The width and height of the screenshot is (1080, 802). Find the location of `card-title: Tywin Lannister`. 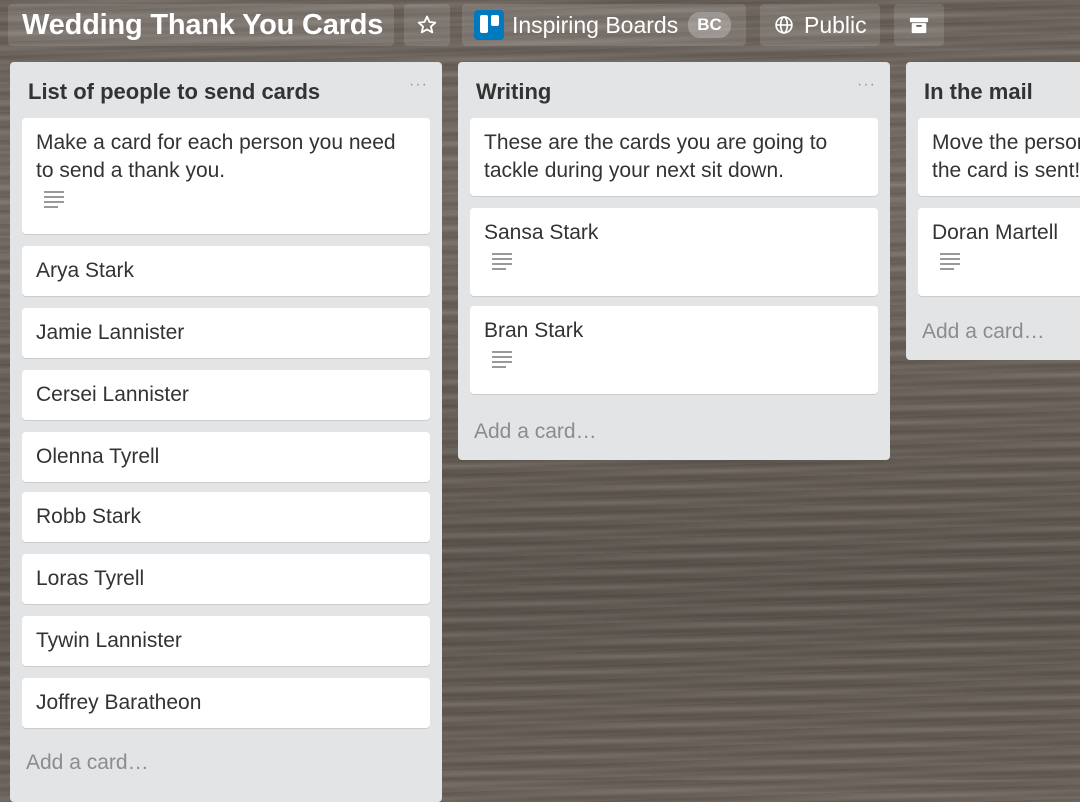

card-title: Tywin Lannister is located at coordinates (109, 640).